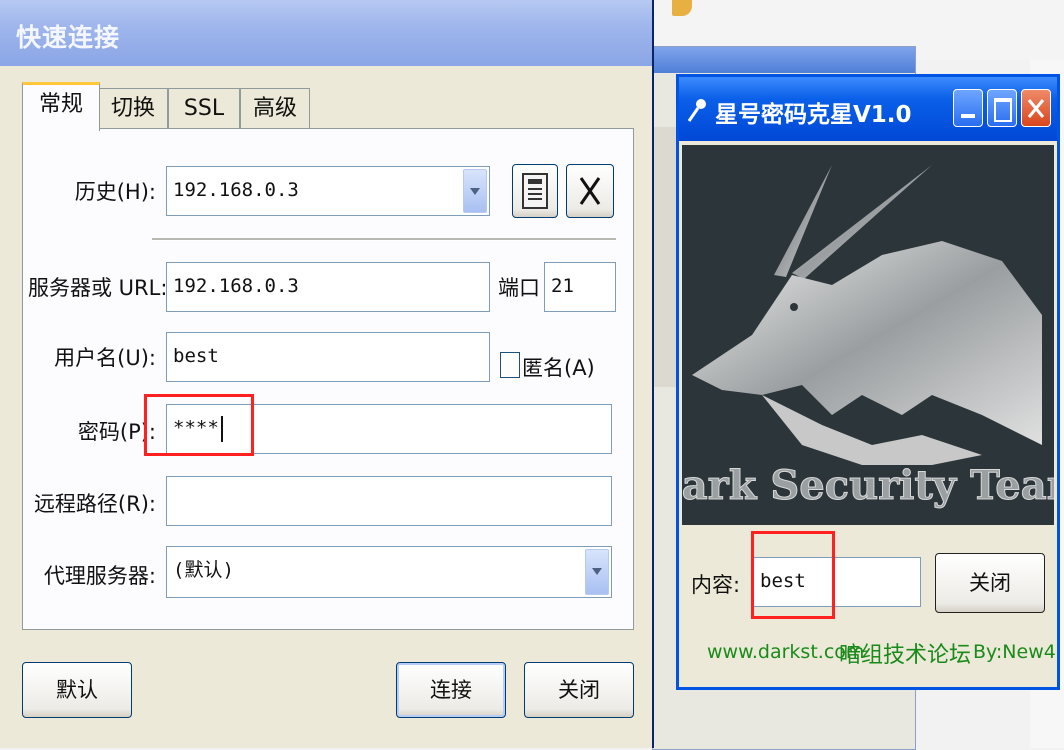 The image size is (1064, 750). I want to click on server-value: 192.168.0.3, so click(236, 286).